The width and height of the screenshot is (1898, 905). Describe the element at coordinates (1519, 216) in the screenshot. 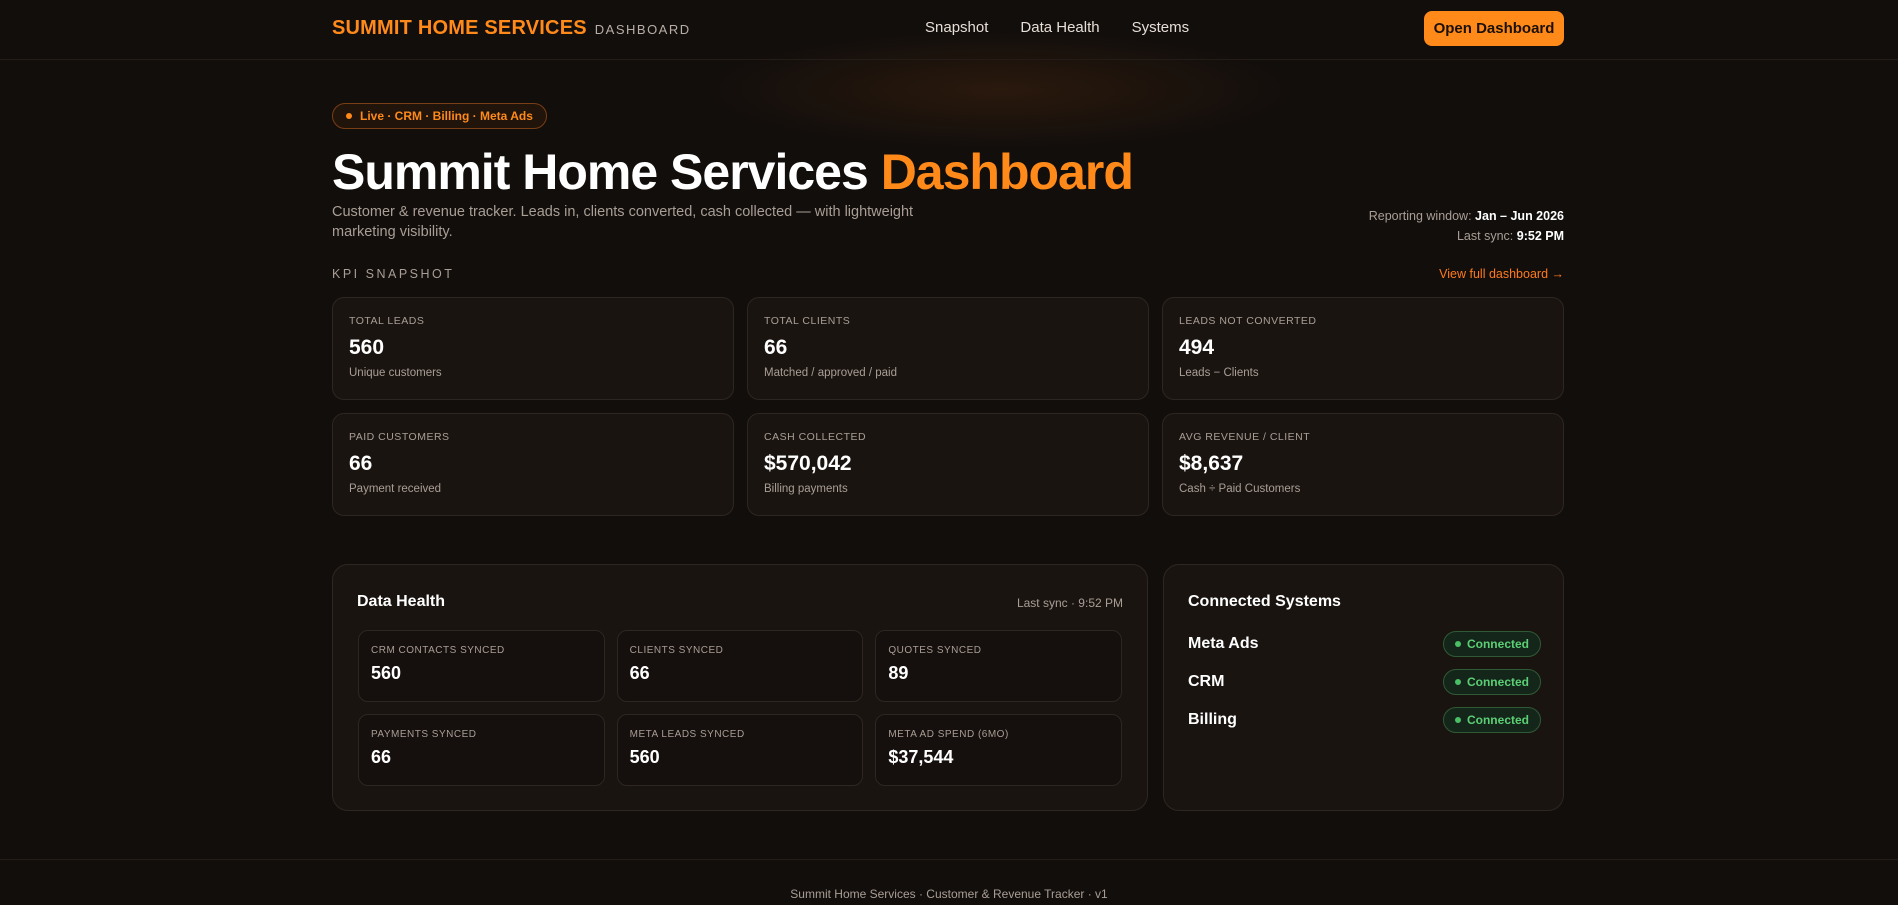

I see `reporting-window-value: Jan – Jun 2026` at that location.